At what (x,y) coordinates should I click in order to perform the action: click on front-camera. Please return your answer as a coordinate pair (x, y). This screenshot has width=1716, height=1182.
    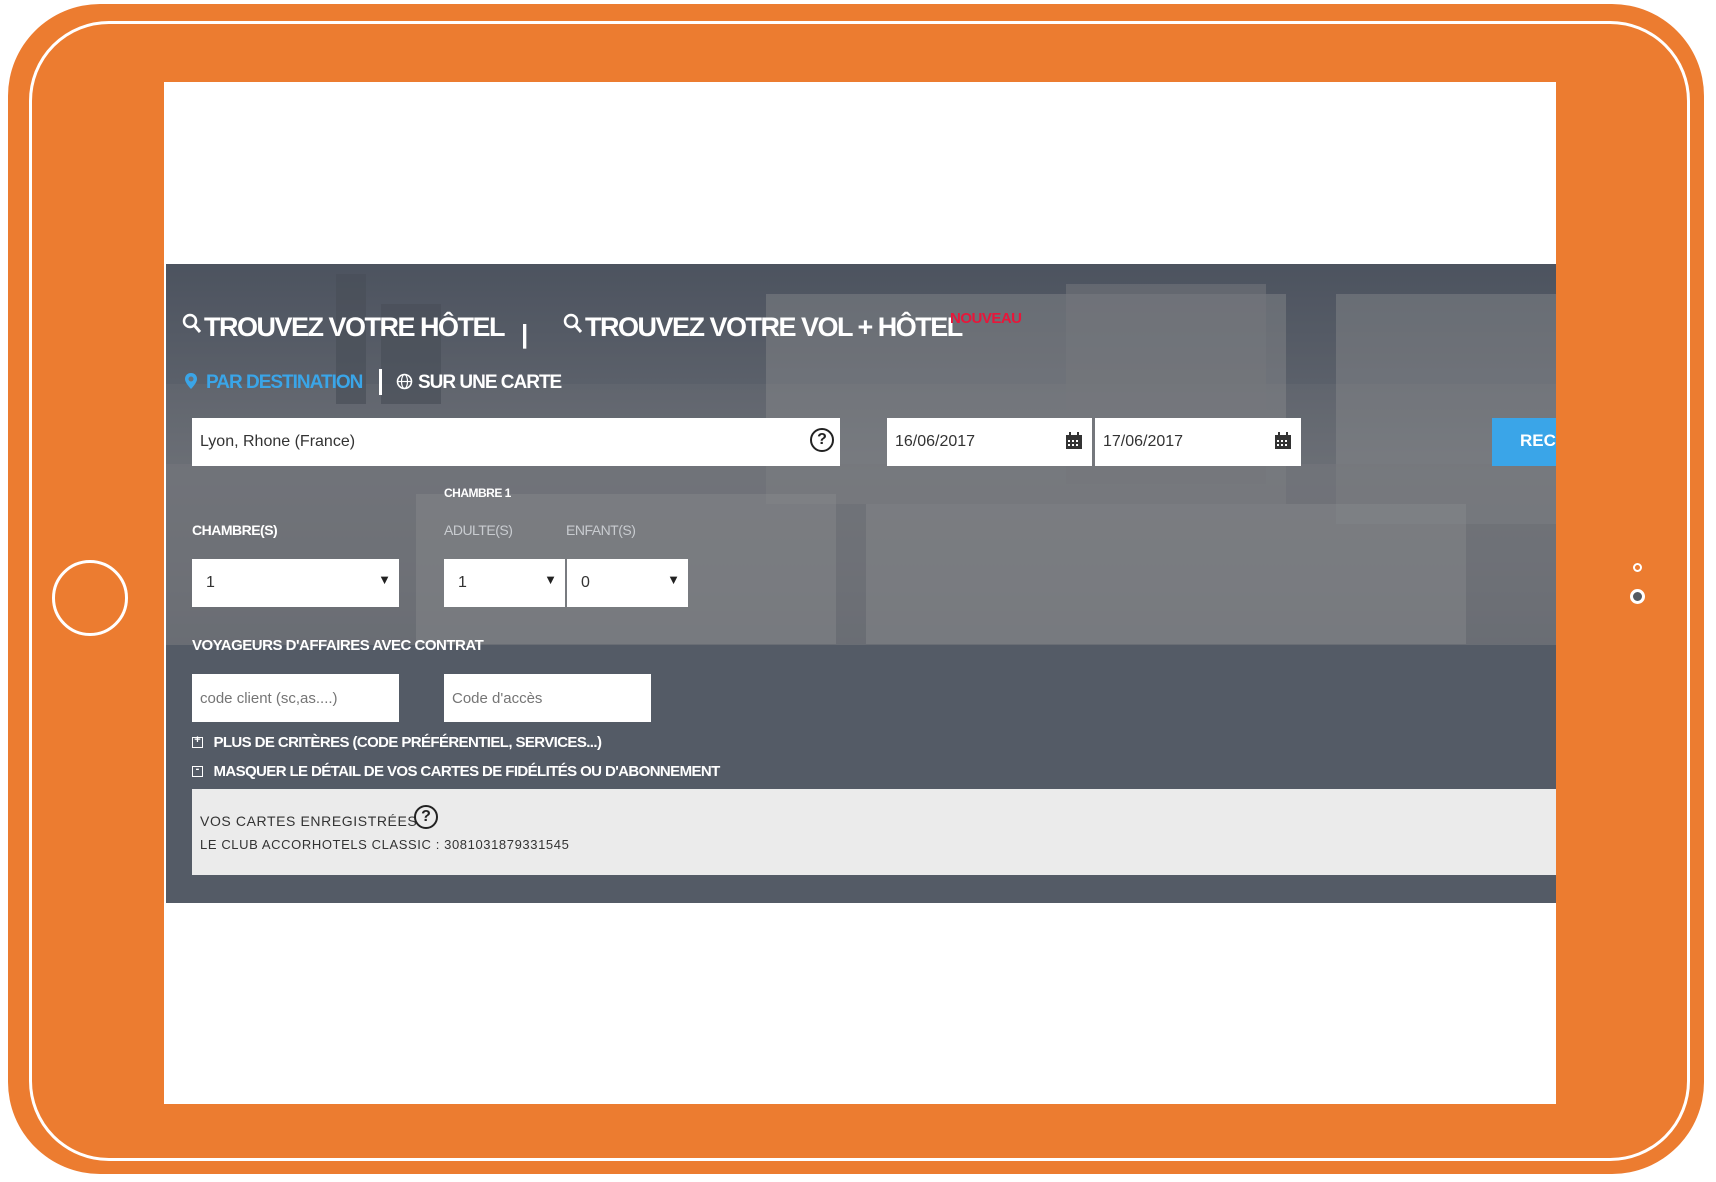
    Looking at the image, I should click on (1637, 596).